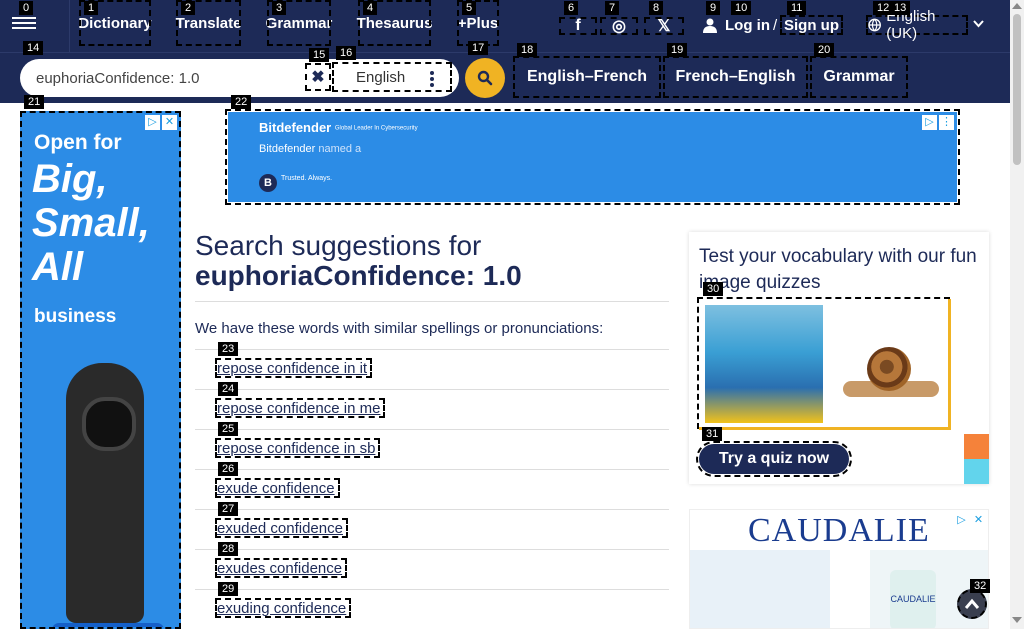 The height and width of the screenshot is (629, 1024). Describe the element at coordinates (980, 586) in the screenshot. I see `tag-label: 32` at that location.